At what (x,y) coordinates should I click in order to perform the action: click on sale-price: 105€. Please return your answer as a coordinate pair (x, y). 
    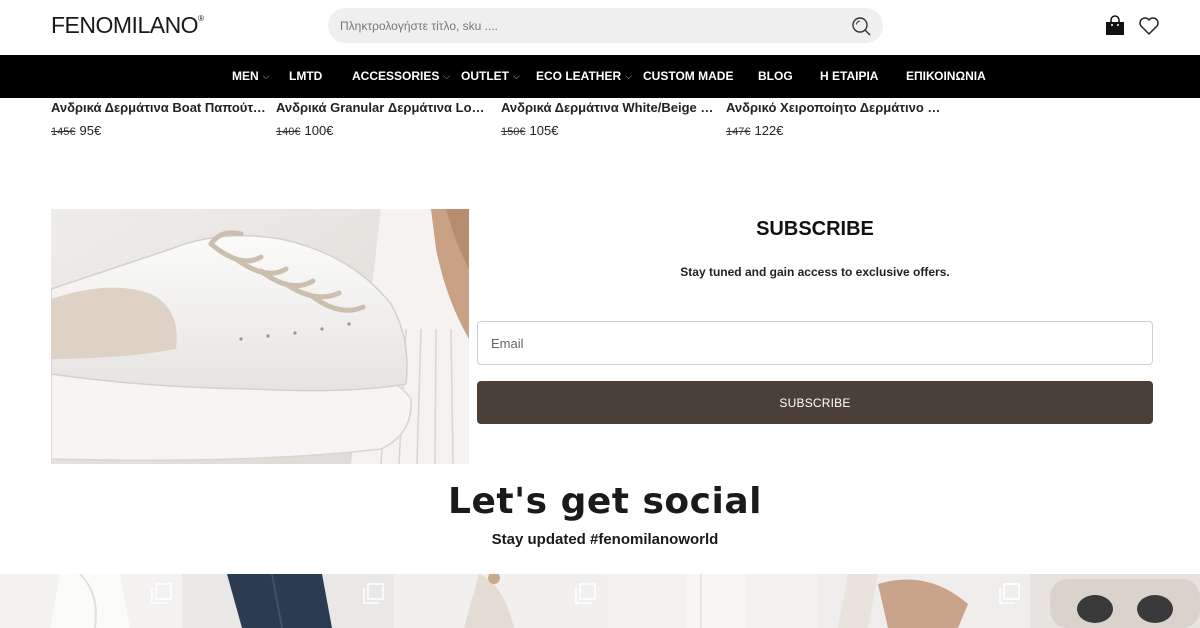
    Looking at the image, I should click on (544, 130).